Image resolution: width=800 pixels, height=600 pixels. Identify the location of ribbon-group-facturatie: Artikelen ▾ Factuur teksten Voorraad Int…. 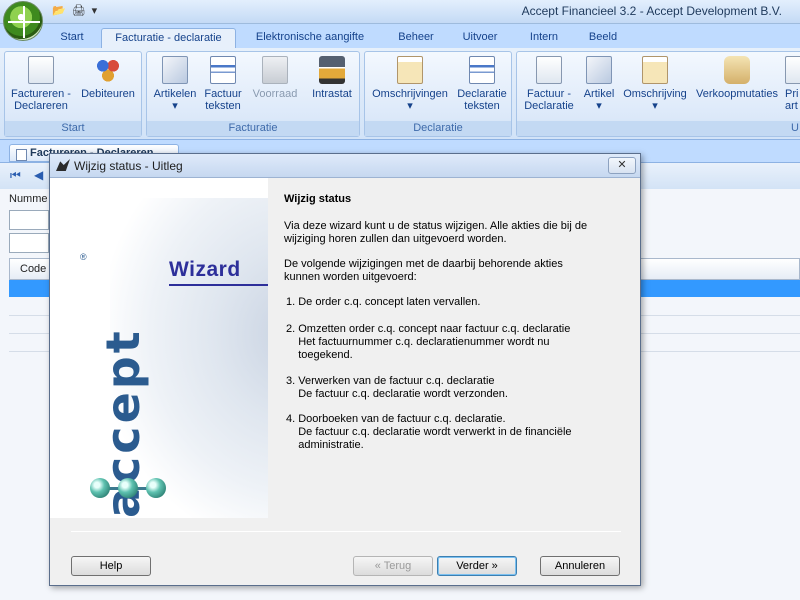
(253, 94).